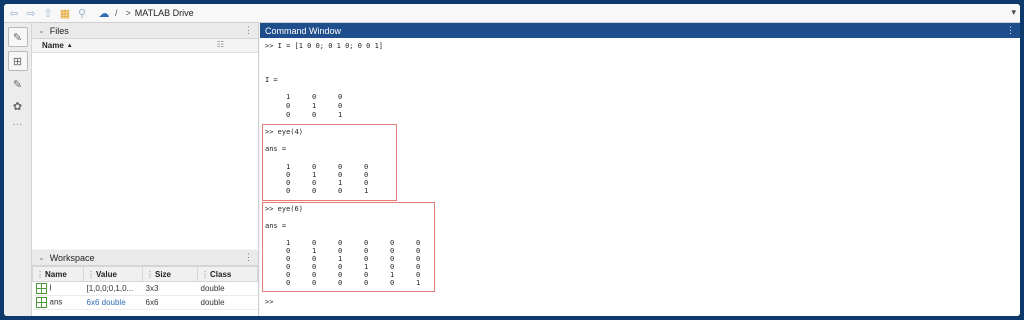  I want to click on matrix-row: 1 0 0, so click(325, 97).